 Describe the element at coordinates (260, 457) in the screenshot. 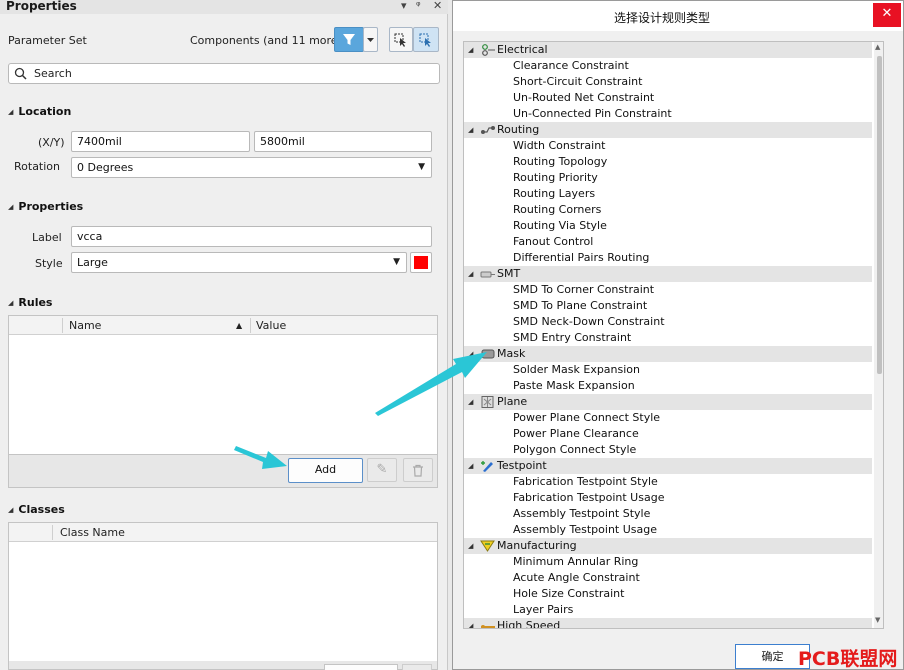

I see `arrow-to-add-icon` at that location.